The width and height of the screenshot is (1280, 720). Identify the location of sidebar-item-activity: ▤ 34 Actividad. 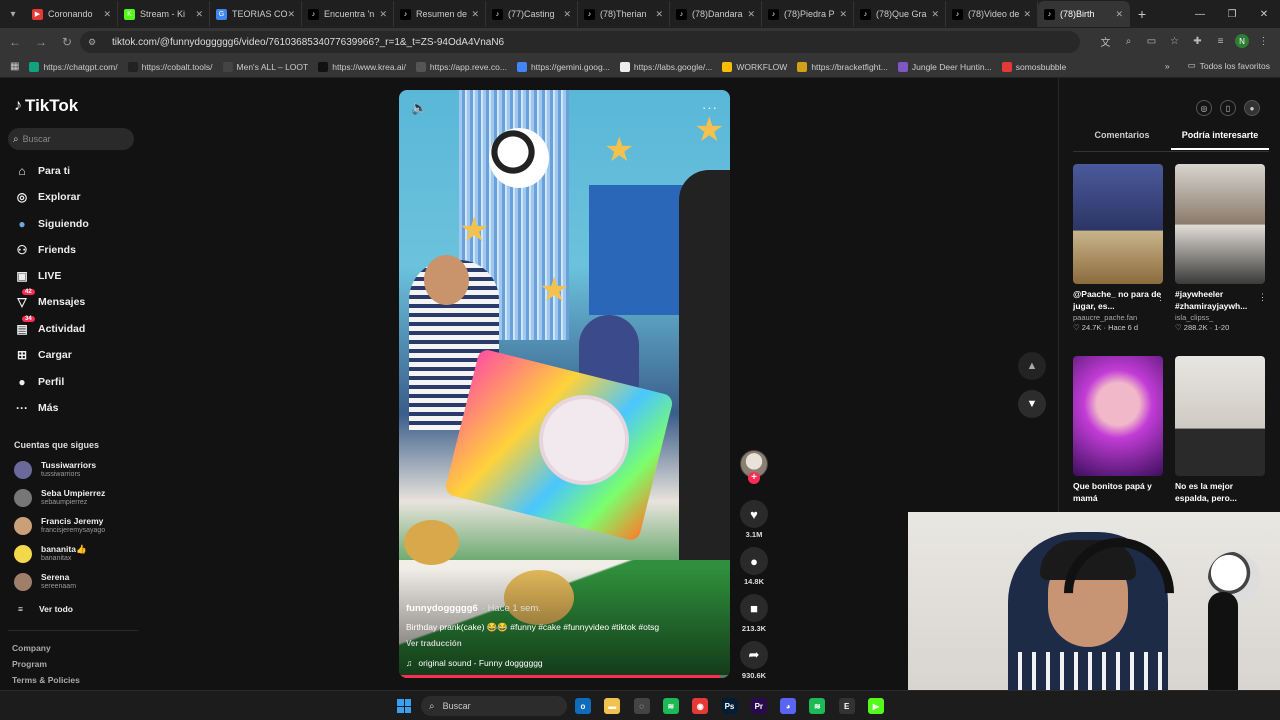
(49, 326).